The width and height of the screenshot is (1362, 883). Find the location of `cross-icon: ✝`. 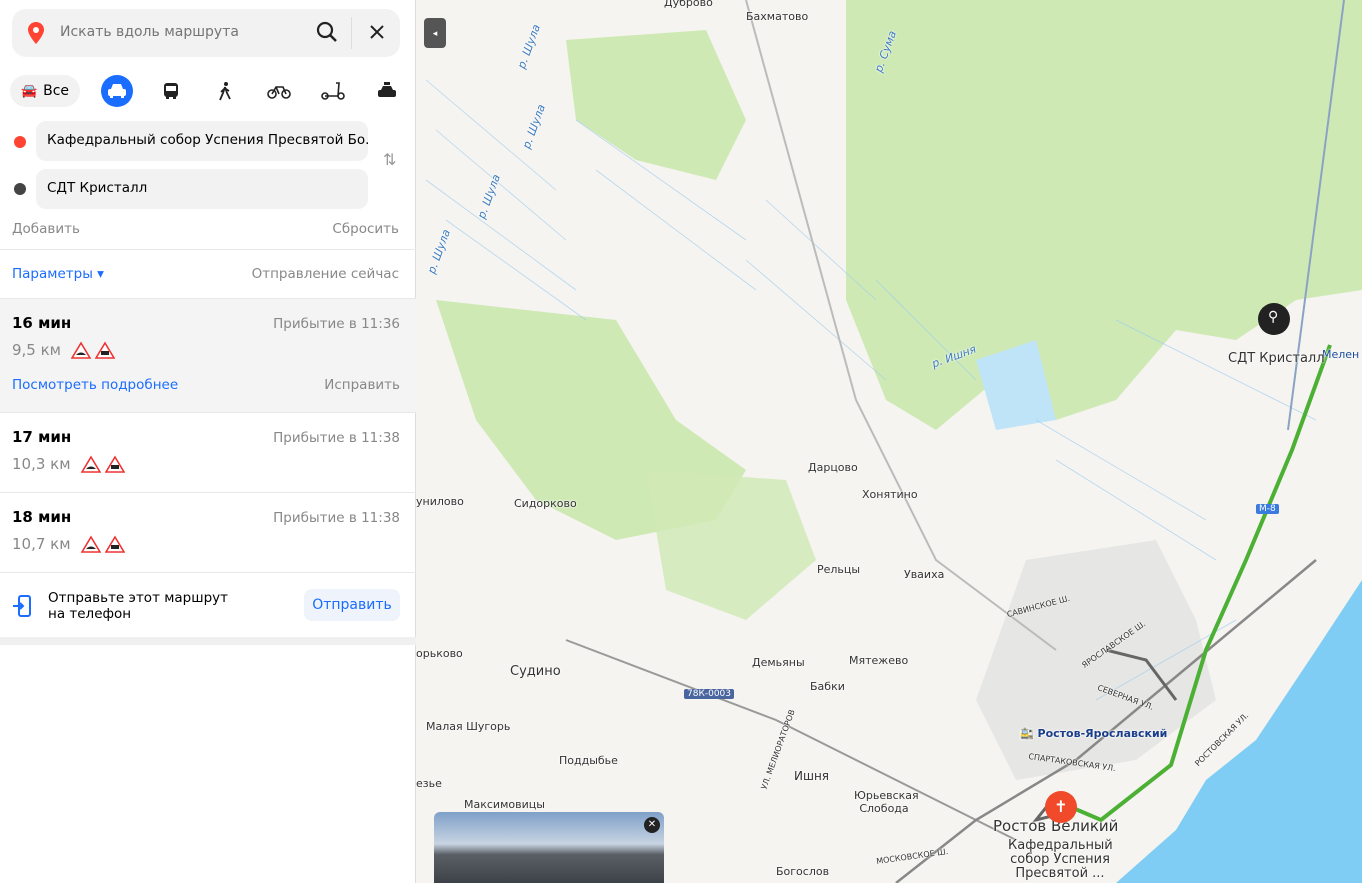

cross-icon: ✝ is located at coordinates (1061, 806).